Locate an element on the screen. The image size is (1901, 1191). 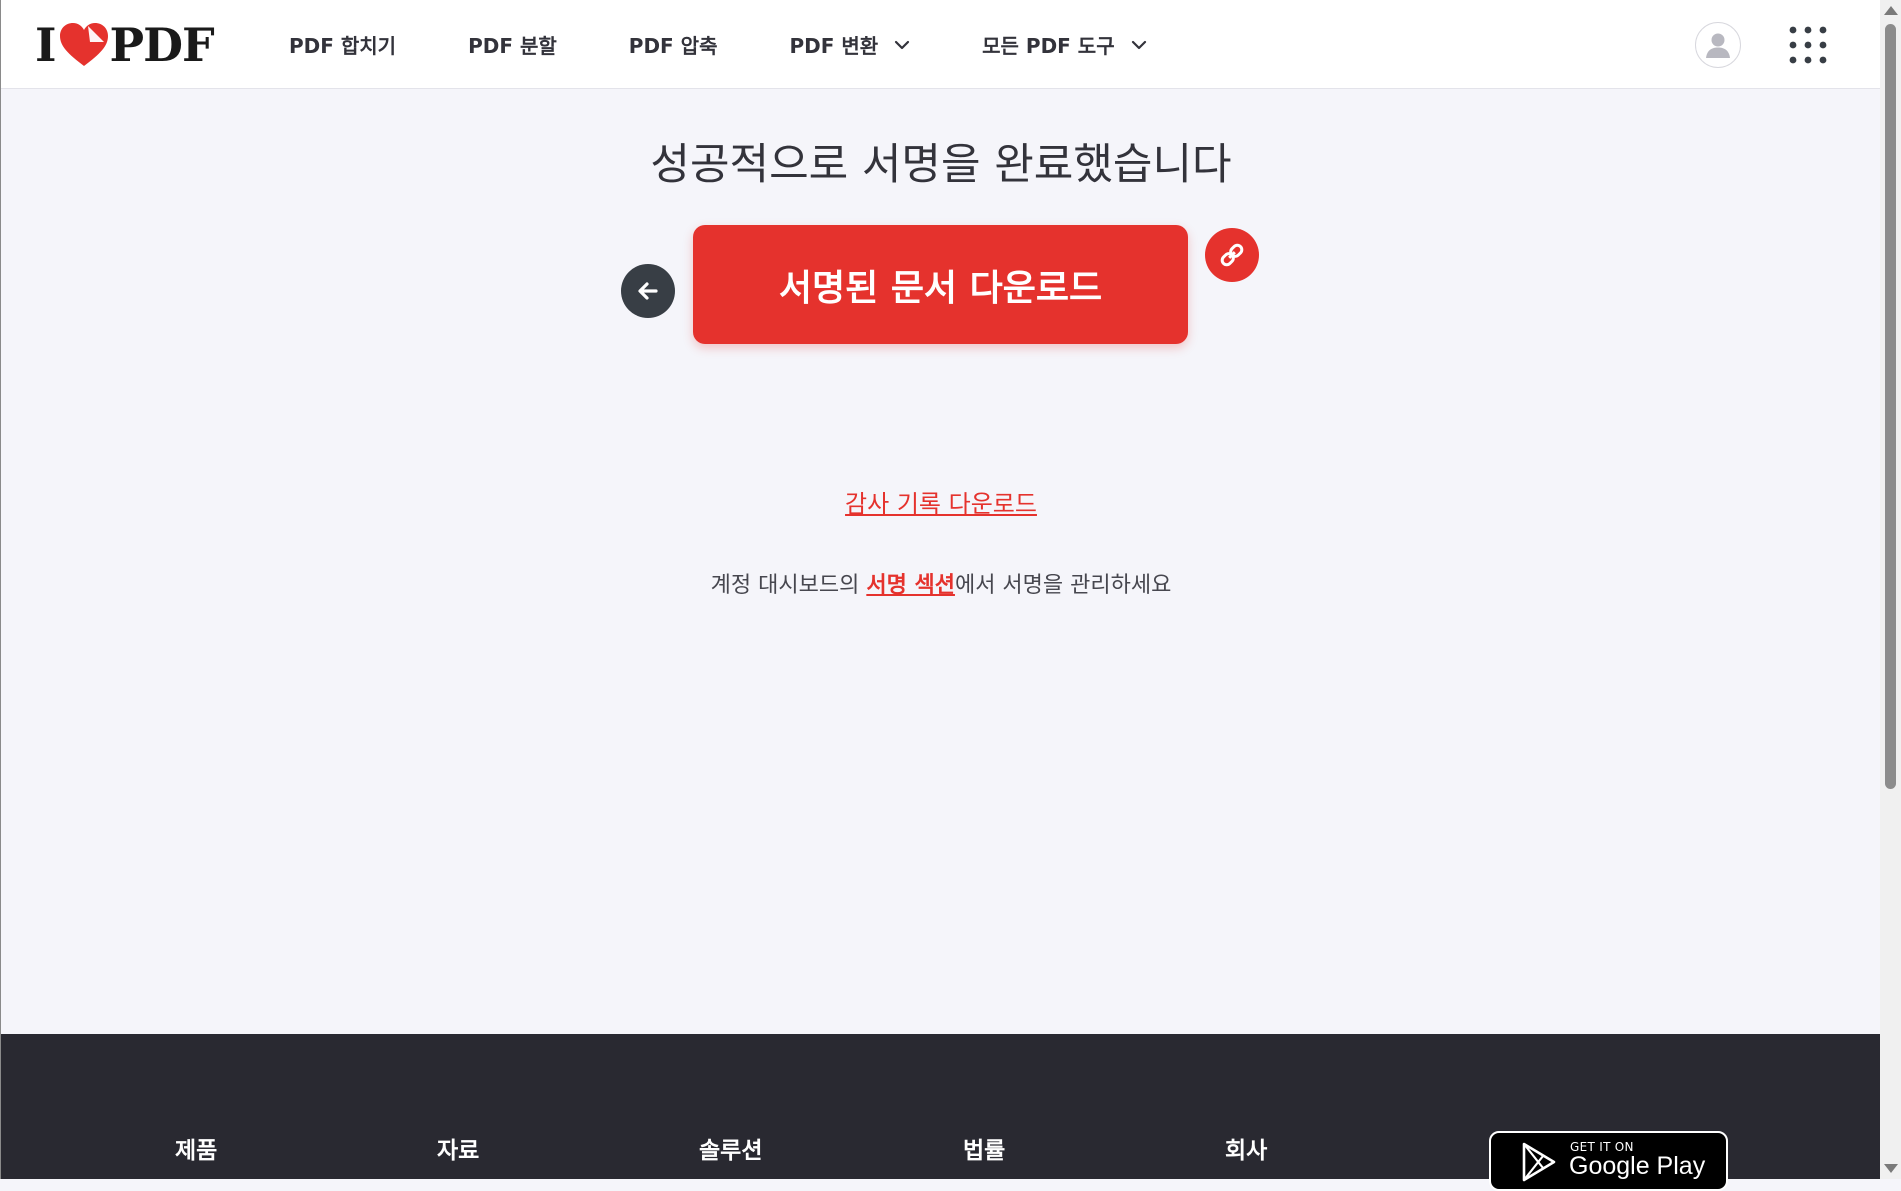
main-nav: PDF 합치기 PDF 분할 PDF 압축 PDF 변환 모든 PDF 도구 is located at coordinates (754, 44).